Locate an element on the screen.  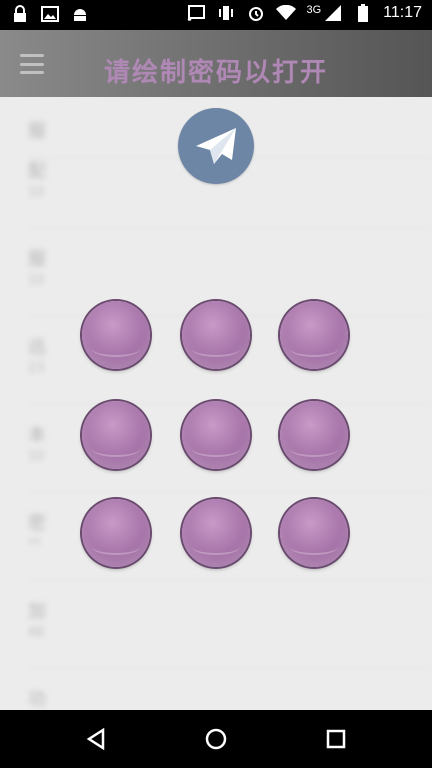
back-button is located at coordinates (96, 739).